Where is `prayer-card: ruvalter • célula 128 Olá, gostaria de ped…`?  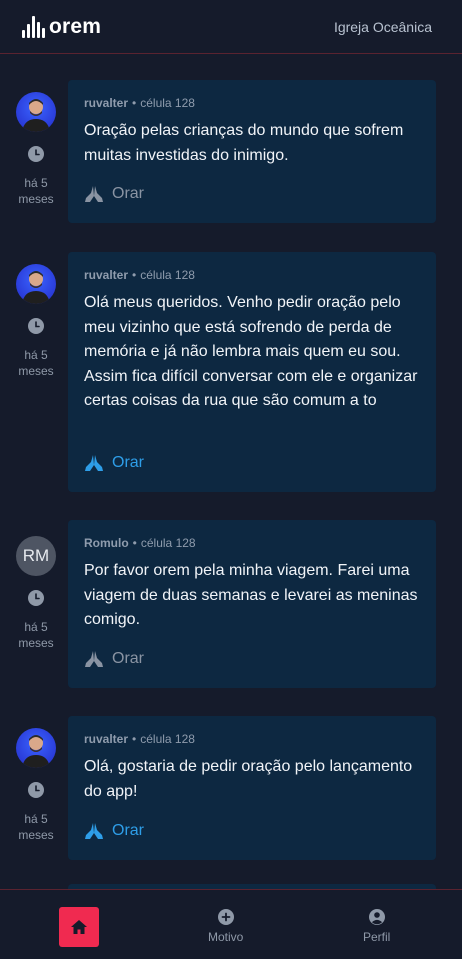
prayer-card: ruvalter • célula 128 Olá, gostaria de ped… is located at coordinates (252, 788).